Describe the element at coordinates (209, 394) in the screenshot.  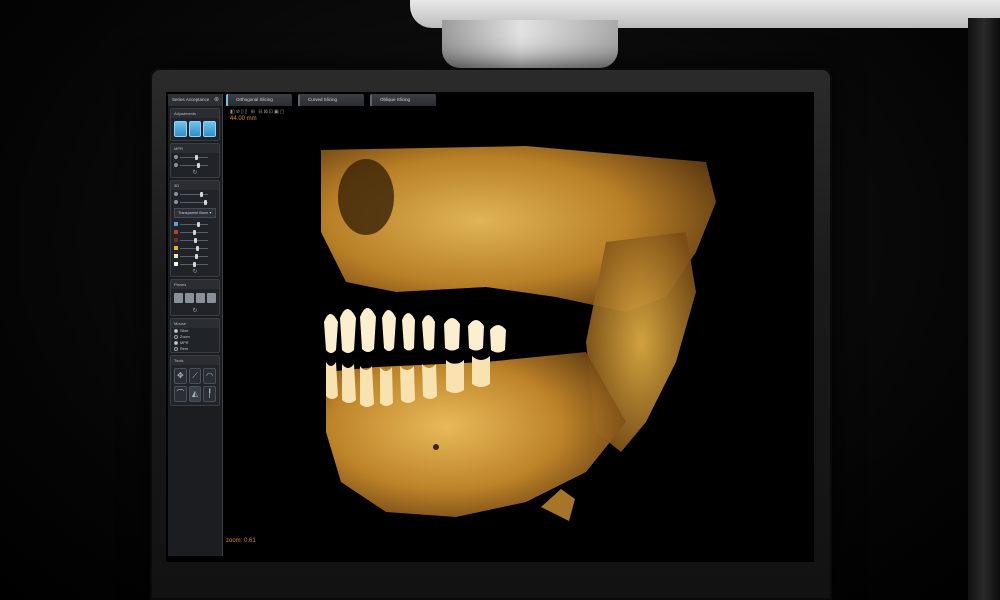
I see `pin-tool-icon: ╿` at that location.